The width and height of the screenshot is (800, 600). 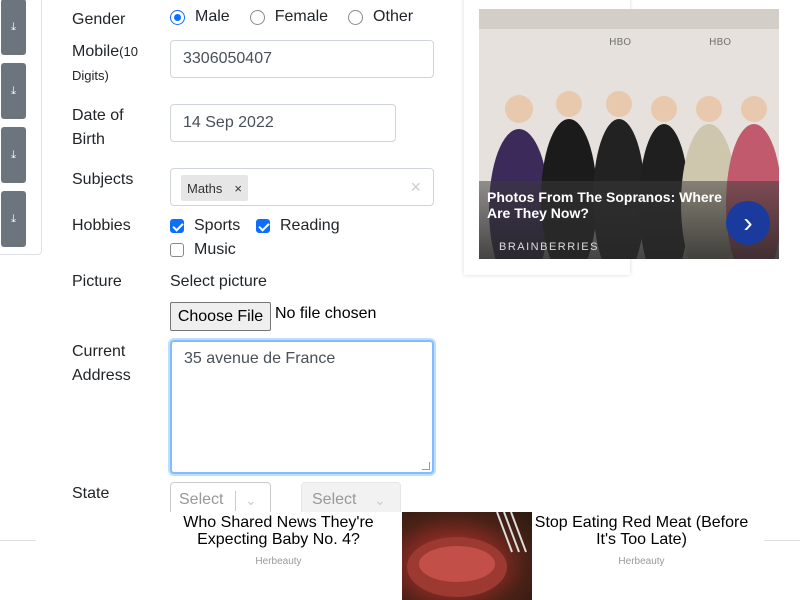 I want to click on gender-female-label: Female, so click(x=301, y=17).